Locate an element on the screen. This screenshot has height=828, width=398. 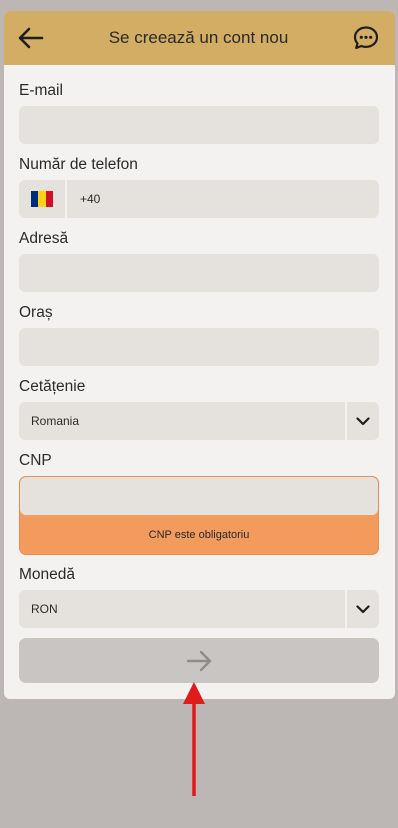
forward-arrow-icon is located at coordinates (199, 660).